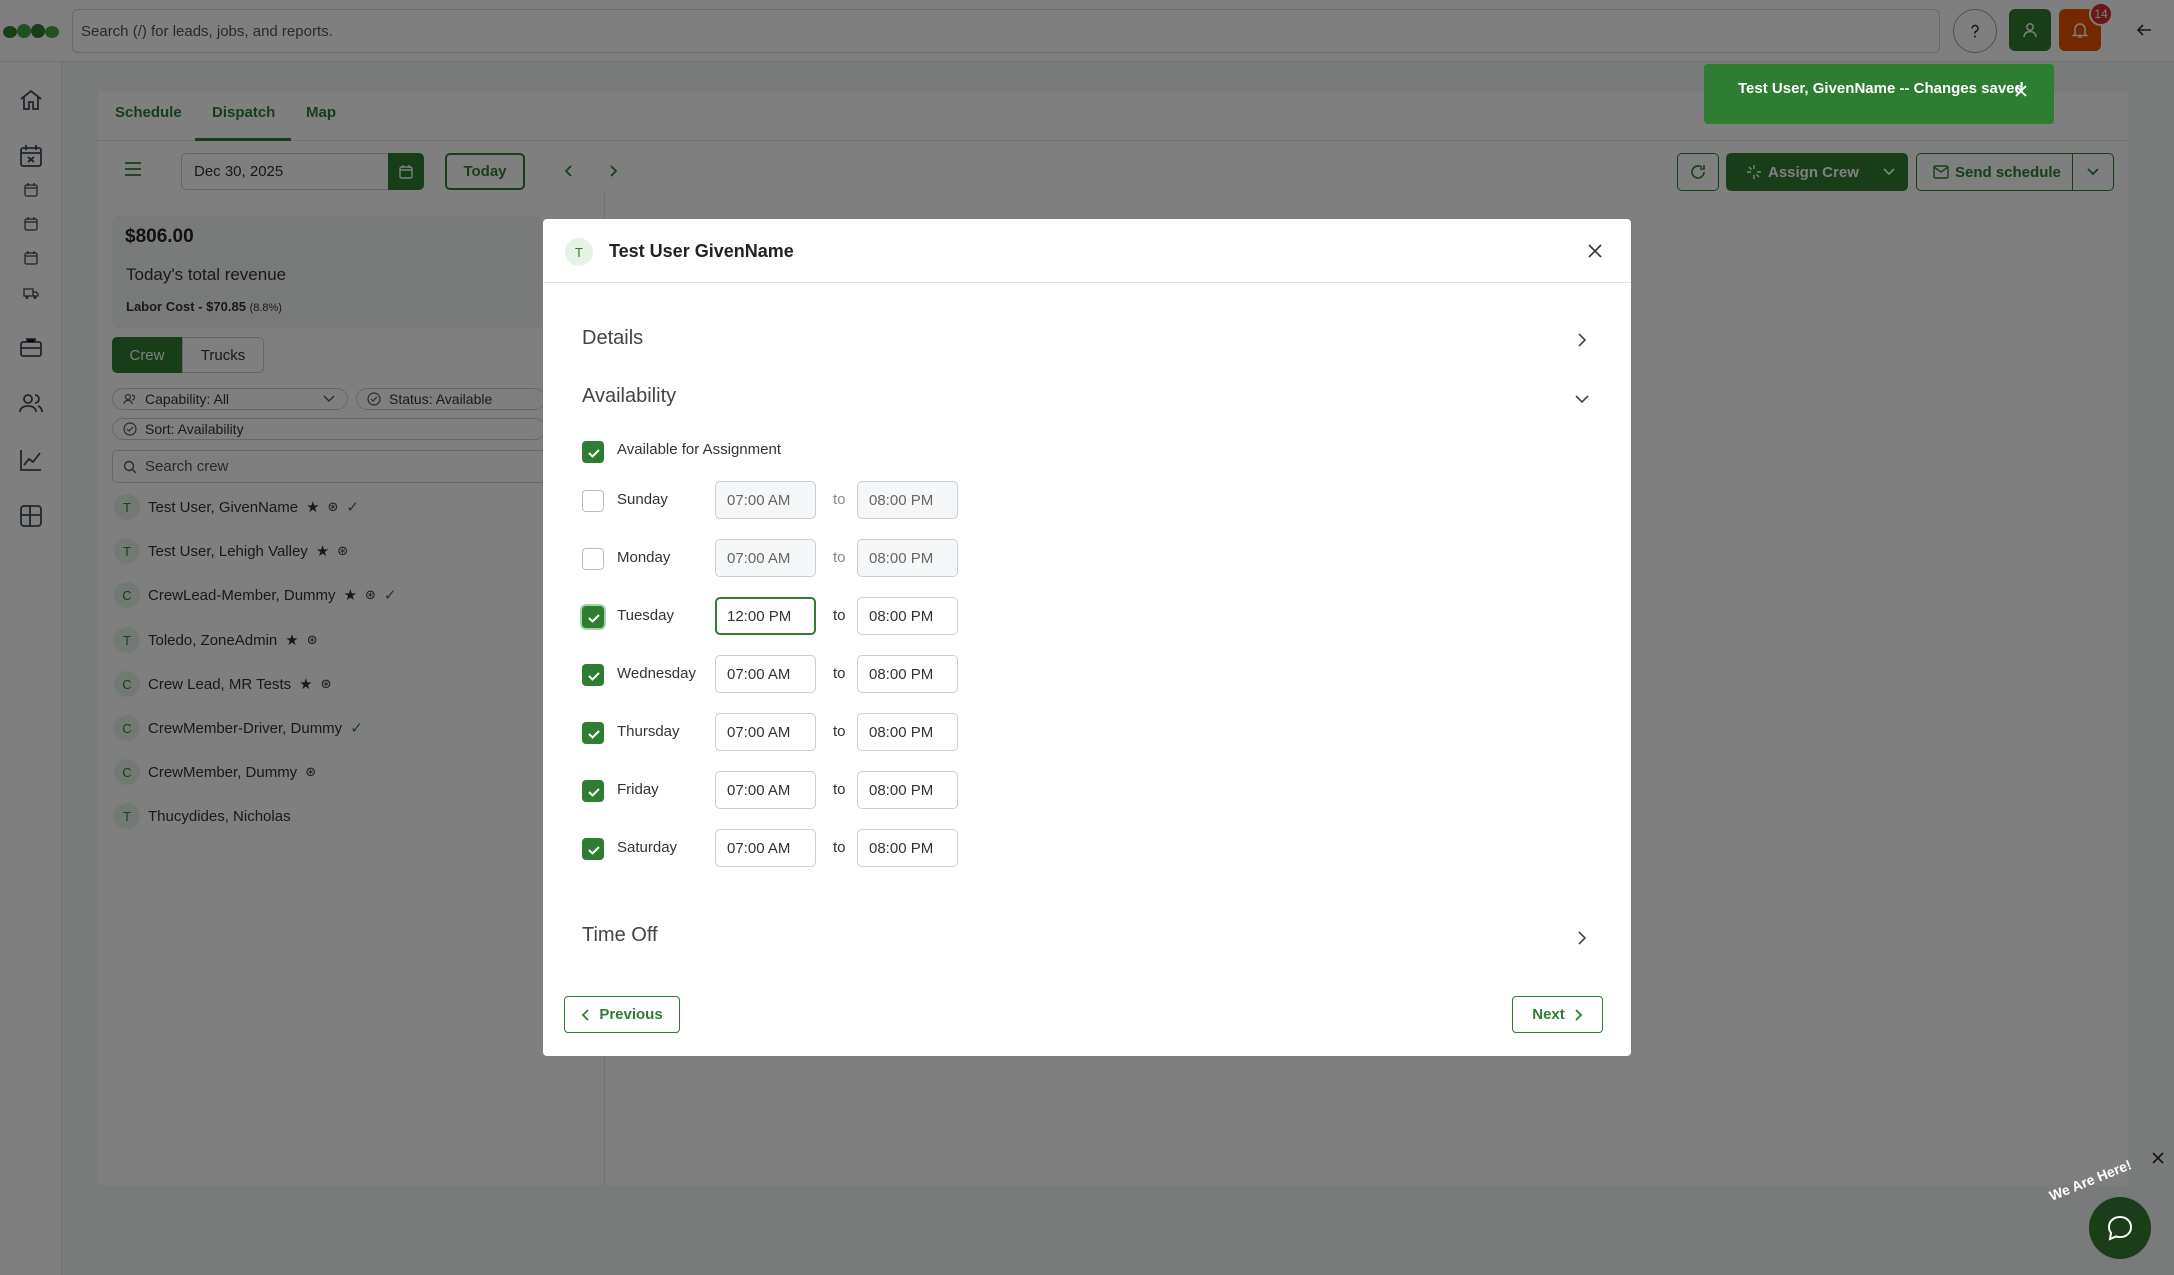 This screenshot has width=2174, height=1275. I want to click on previous-label: Previous, so click(631, 1014).